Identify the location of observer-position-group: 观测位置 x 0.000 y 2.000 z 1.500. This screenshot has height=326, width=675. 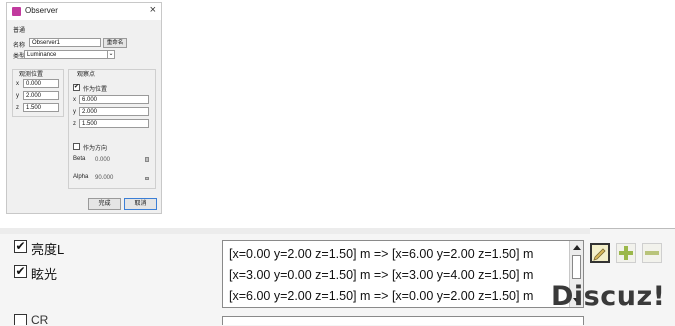
(38, 93).